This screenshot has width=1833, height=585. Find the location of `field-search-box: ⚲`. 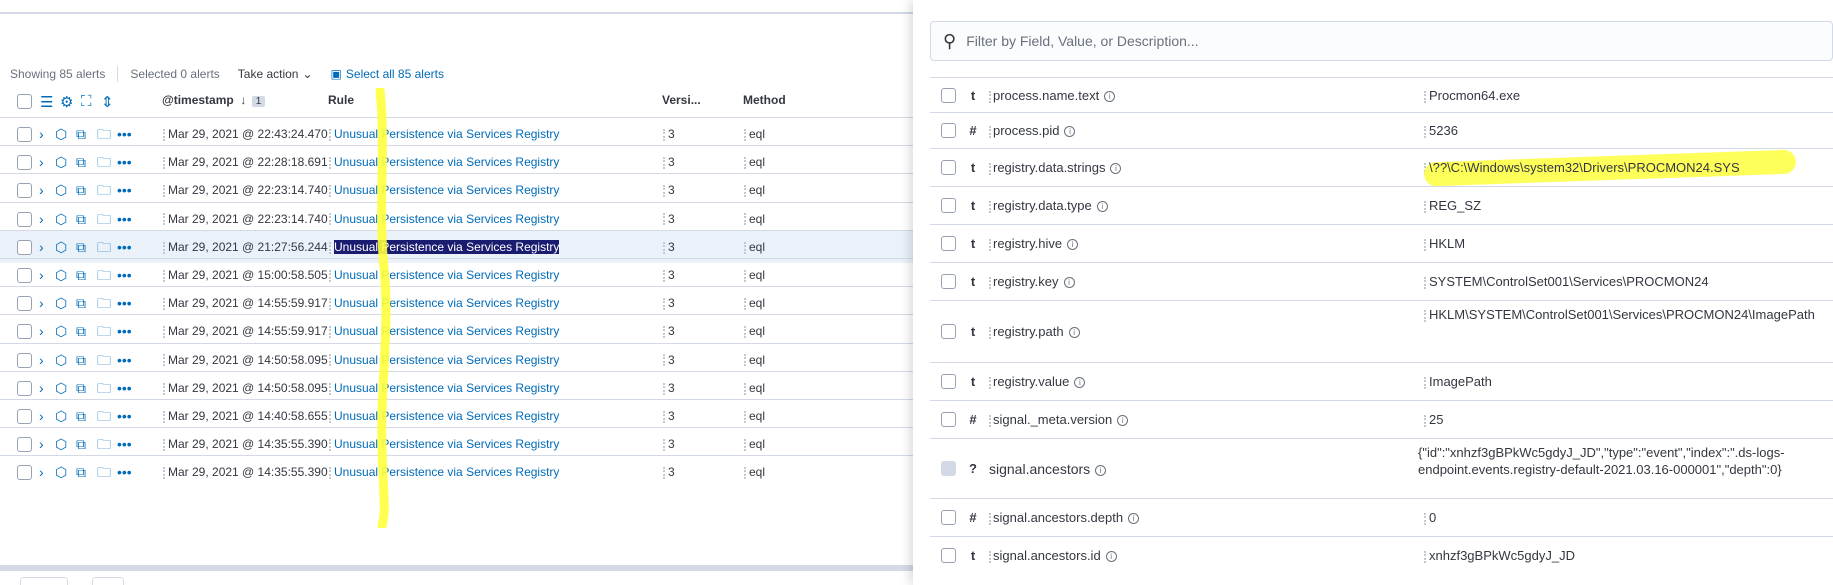

field-search-box: ⚲ is located at coordinates (1381, 41).